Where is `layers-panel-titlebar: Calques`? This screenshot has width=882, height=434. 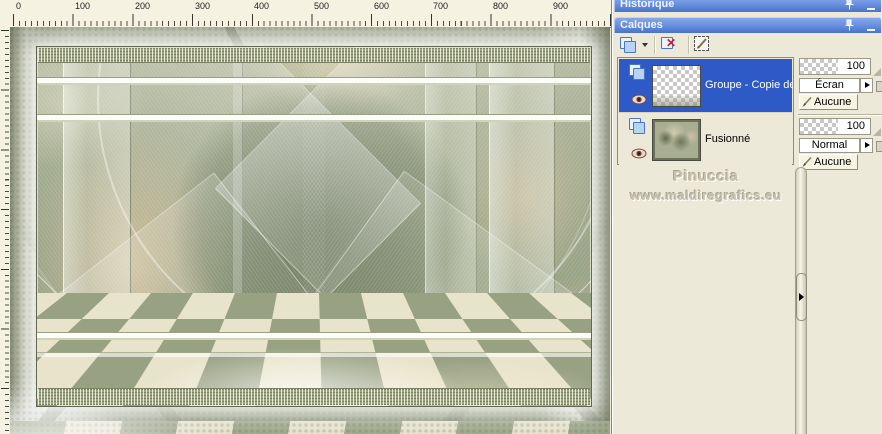
layers-panel-titlebar: Calques is located at coordinates (747, 25).